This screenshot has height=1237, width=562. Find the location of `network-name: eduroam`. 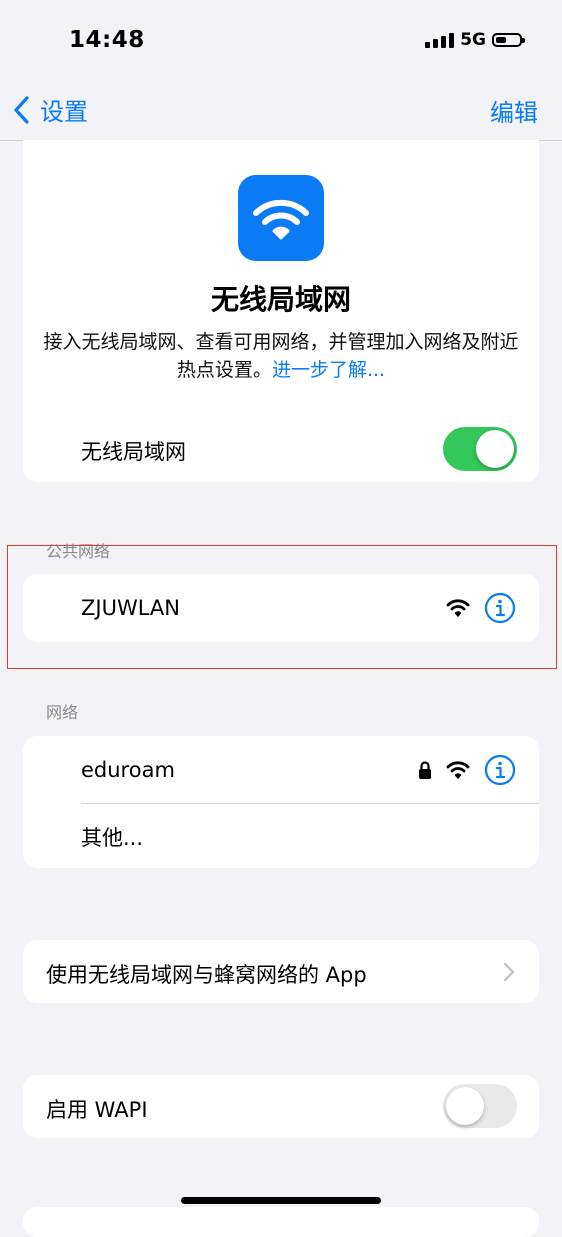

network-name: eduroam is located at coordinates (128, 770).